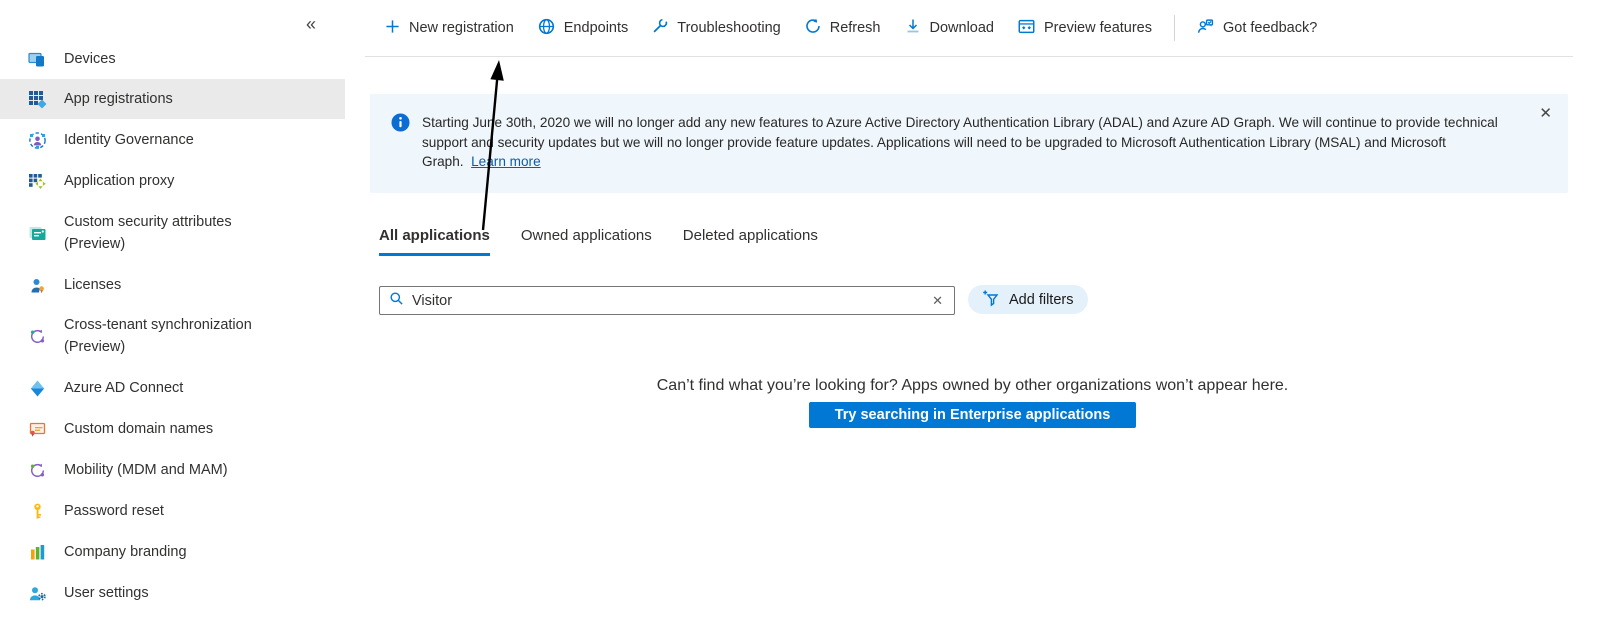  What do you see at coordinates (671, 300) in the screenshot?
I see `search-input` at bounding box center [671, 300].